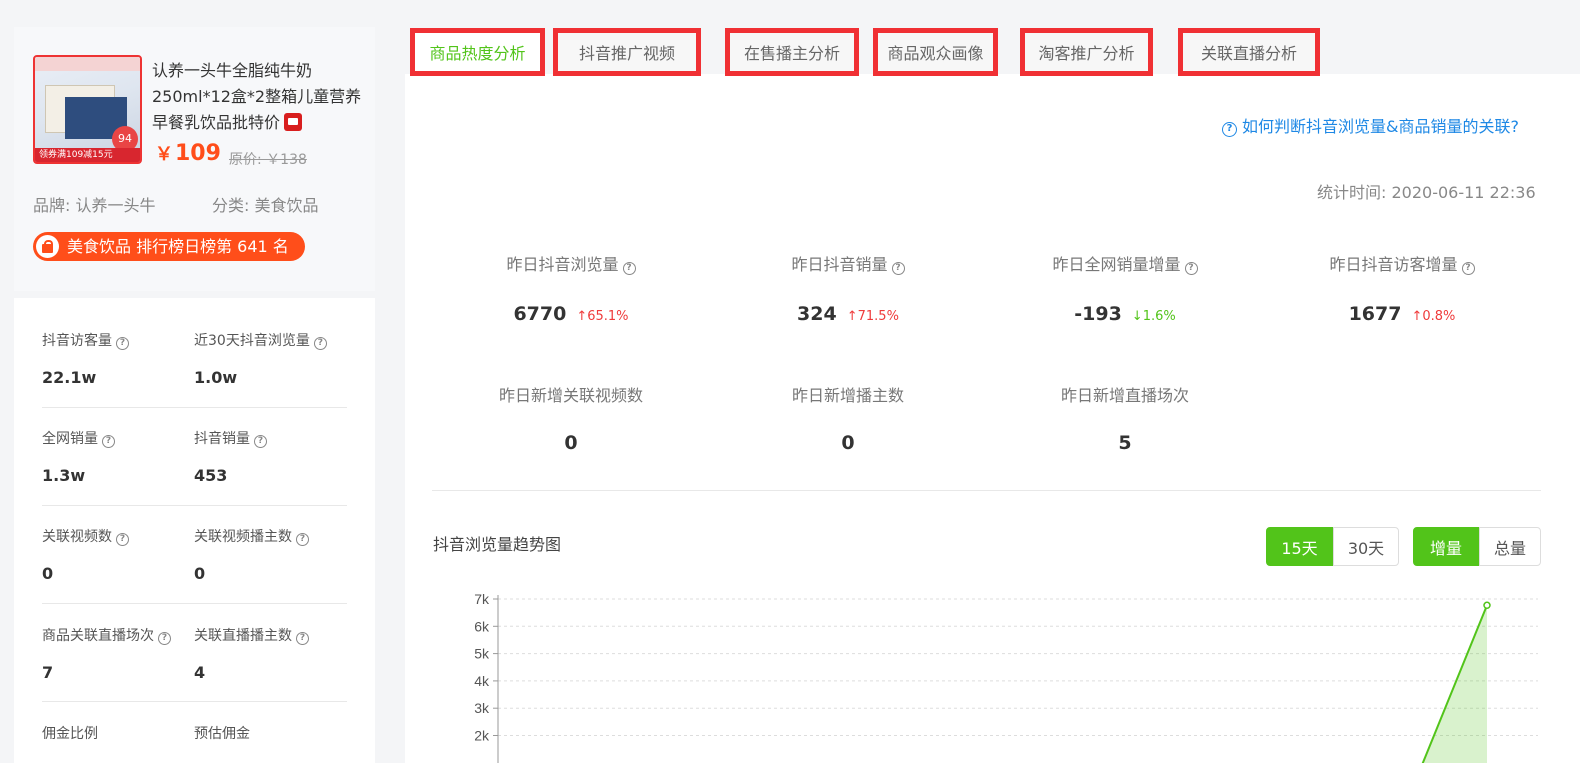 The height and width of the screenshot is (763, 1580). What do you see at coordinates (482, 708) in the screenshot?
I see `y-tick-label: 3k` at bounding box center [482, 708].